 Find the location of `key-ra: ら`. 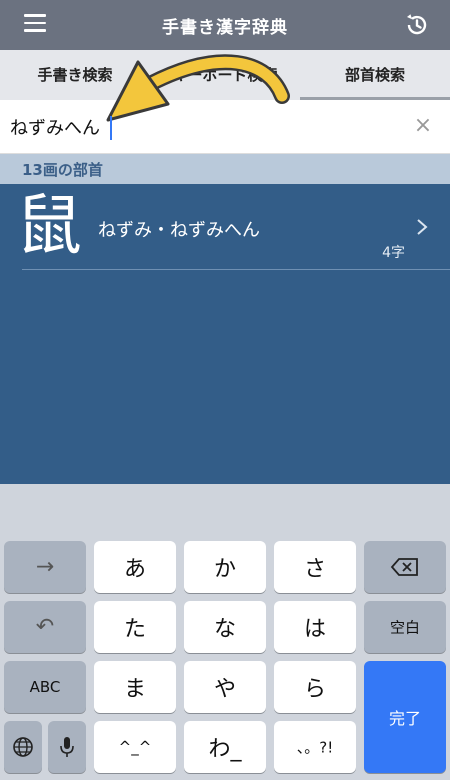

key-ra: ら is located at coordinates (315, 687).